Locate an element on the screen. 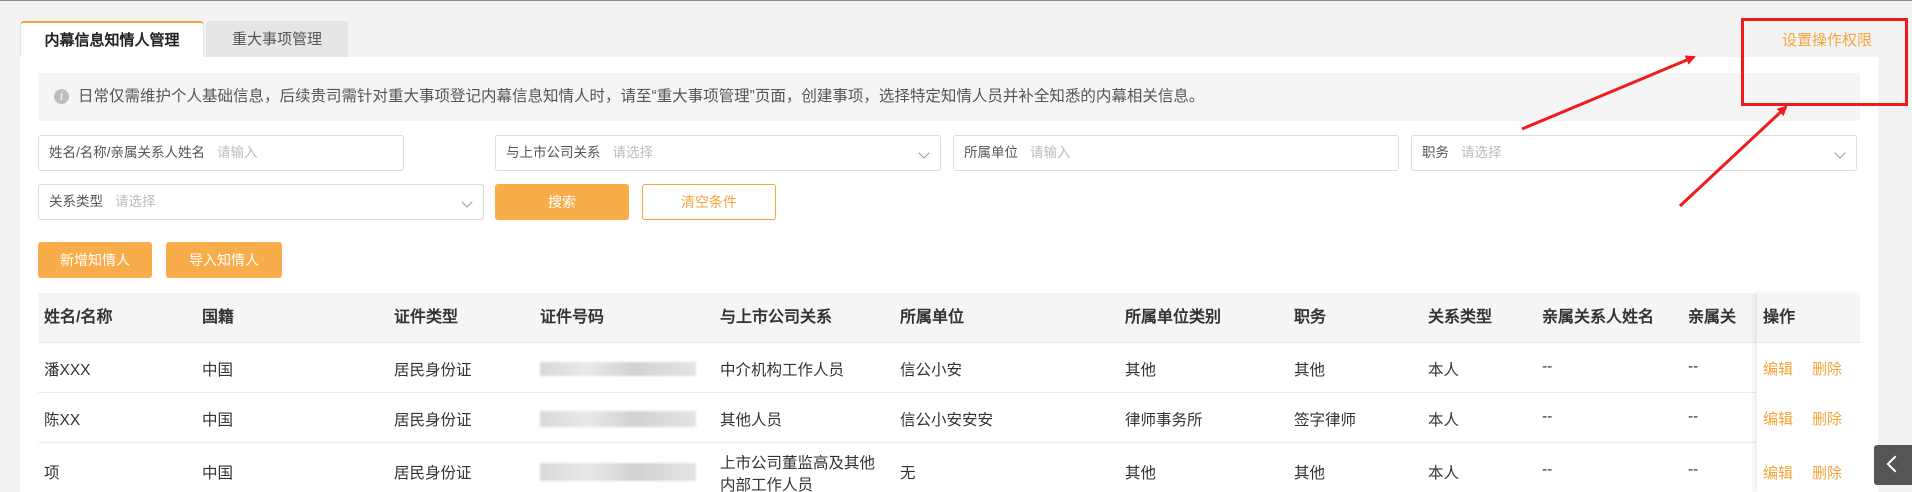  chevron-left-icon is located at coordinates (1895, 464).